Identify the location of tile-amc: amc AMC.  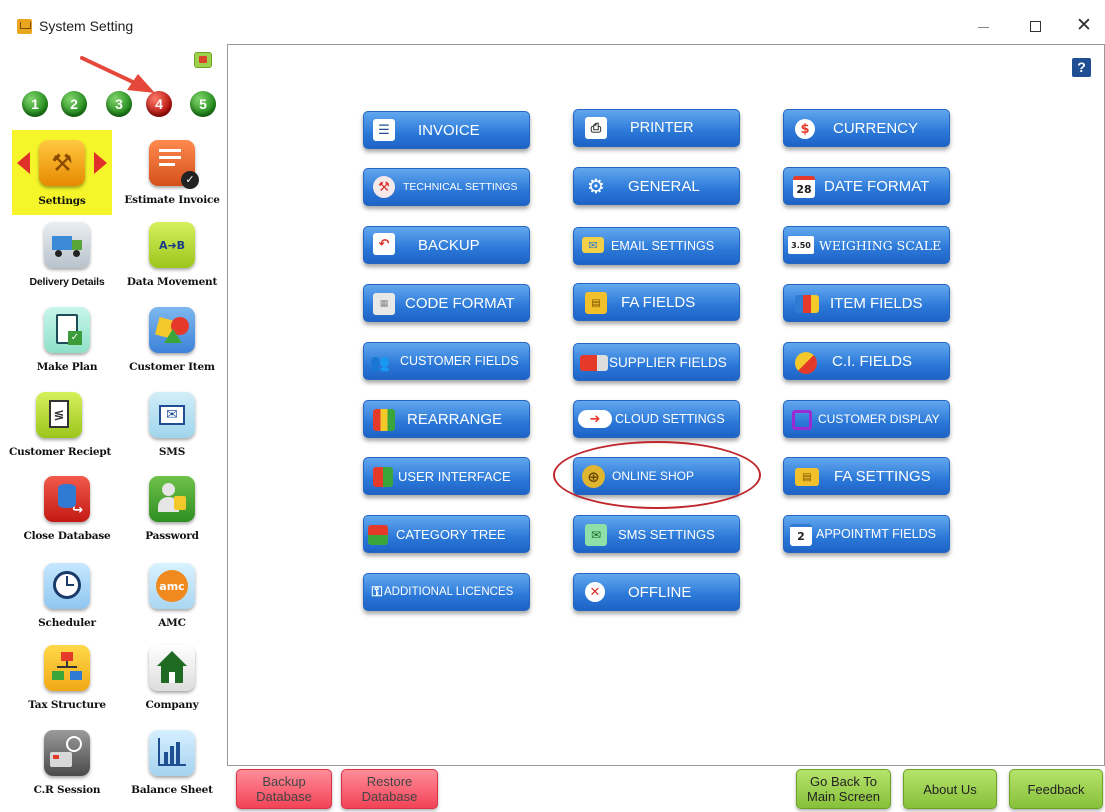
(172, 596).